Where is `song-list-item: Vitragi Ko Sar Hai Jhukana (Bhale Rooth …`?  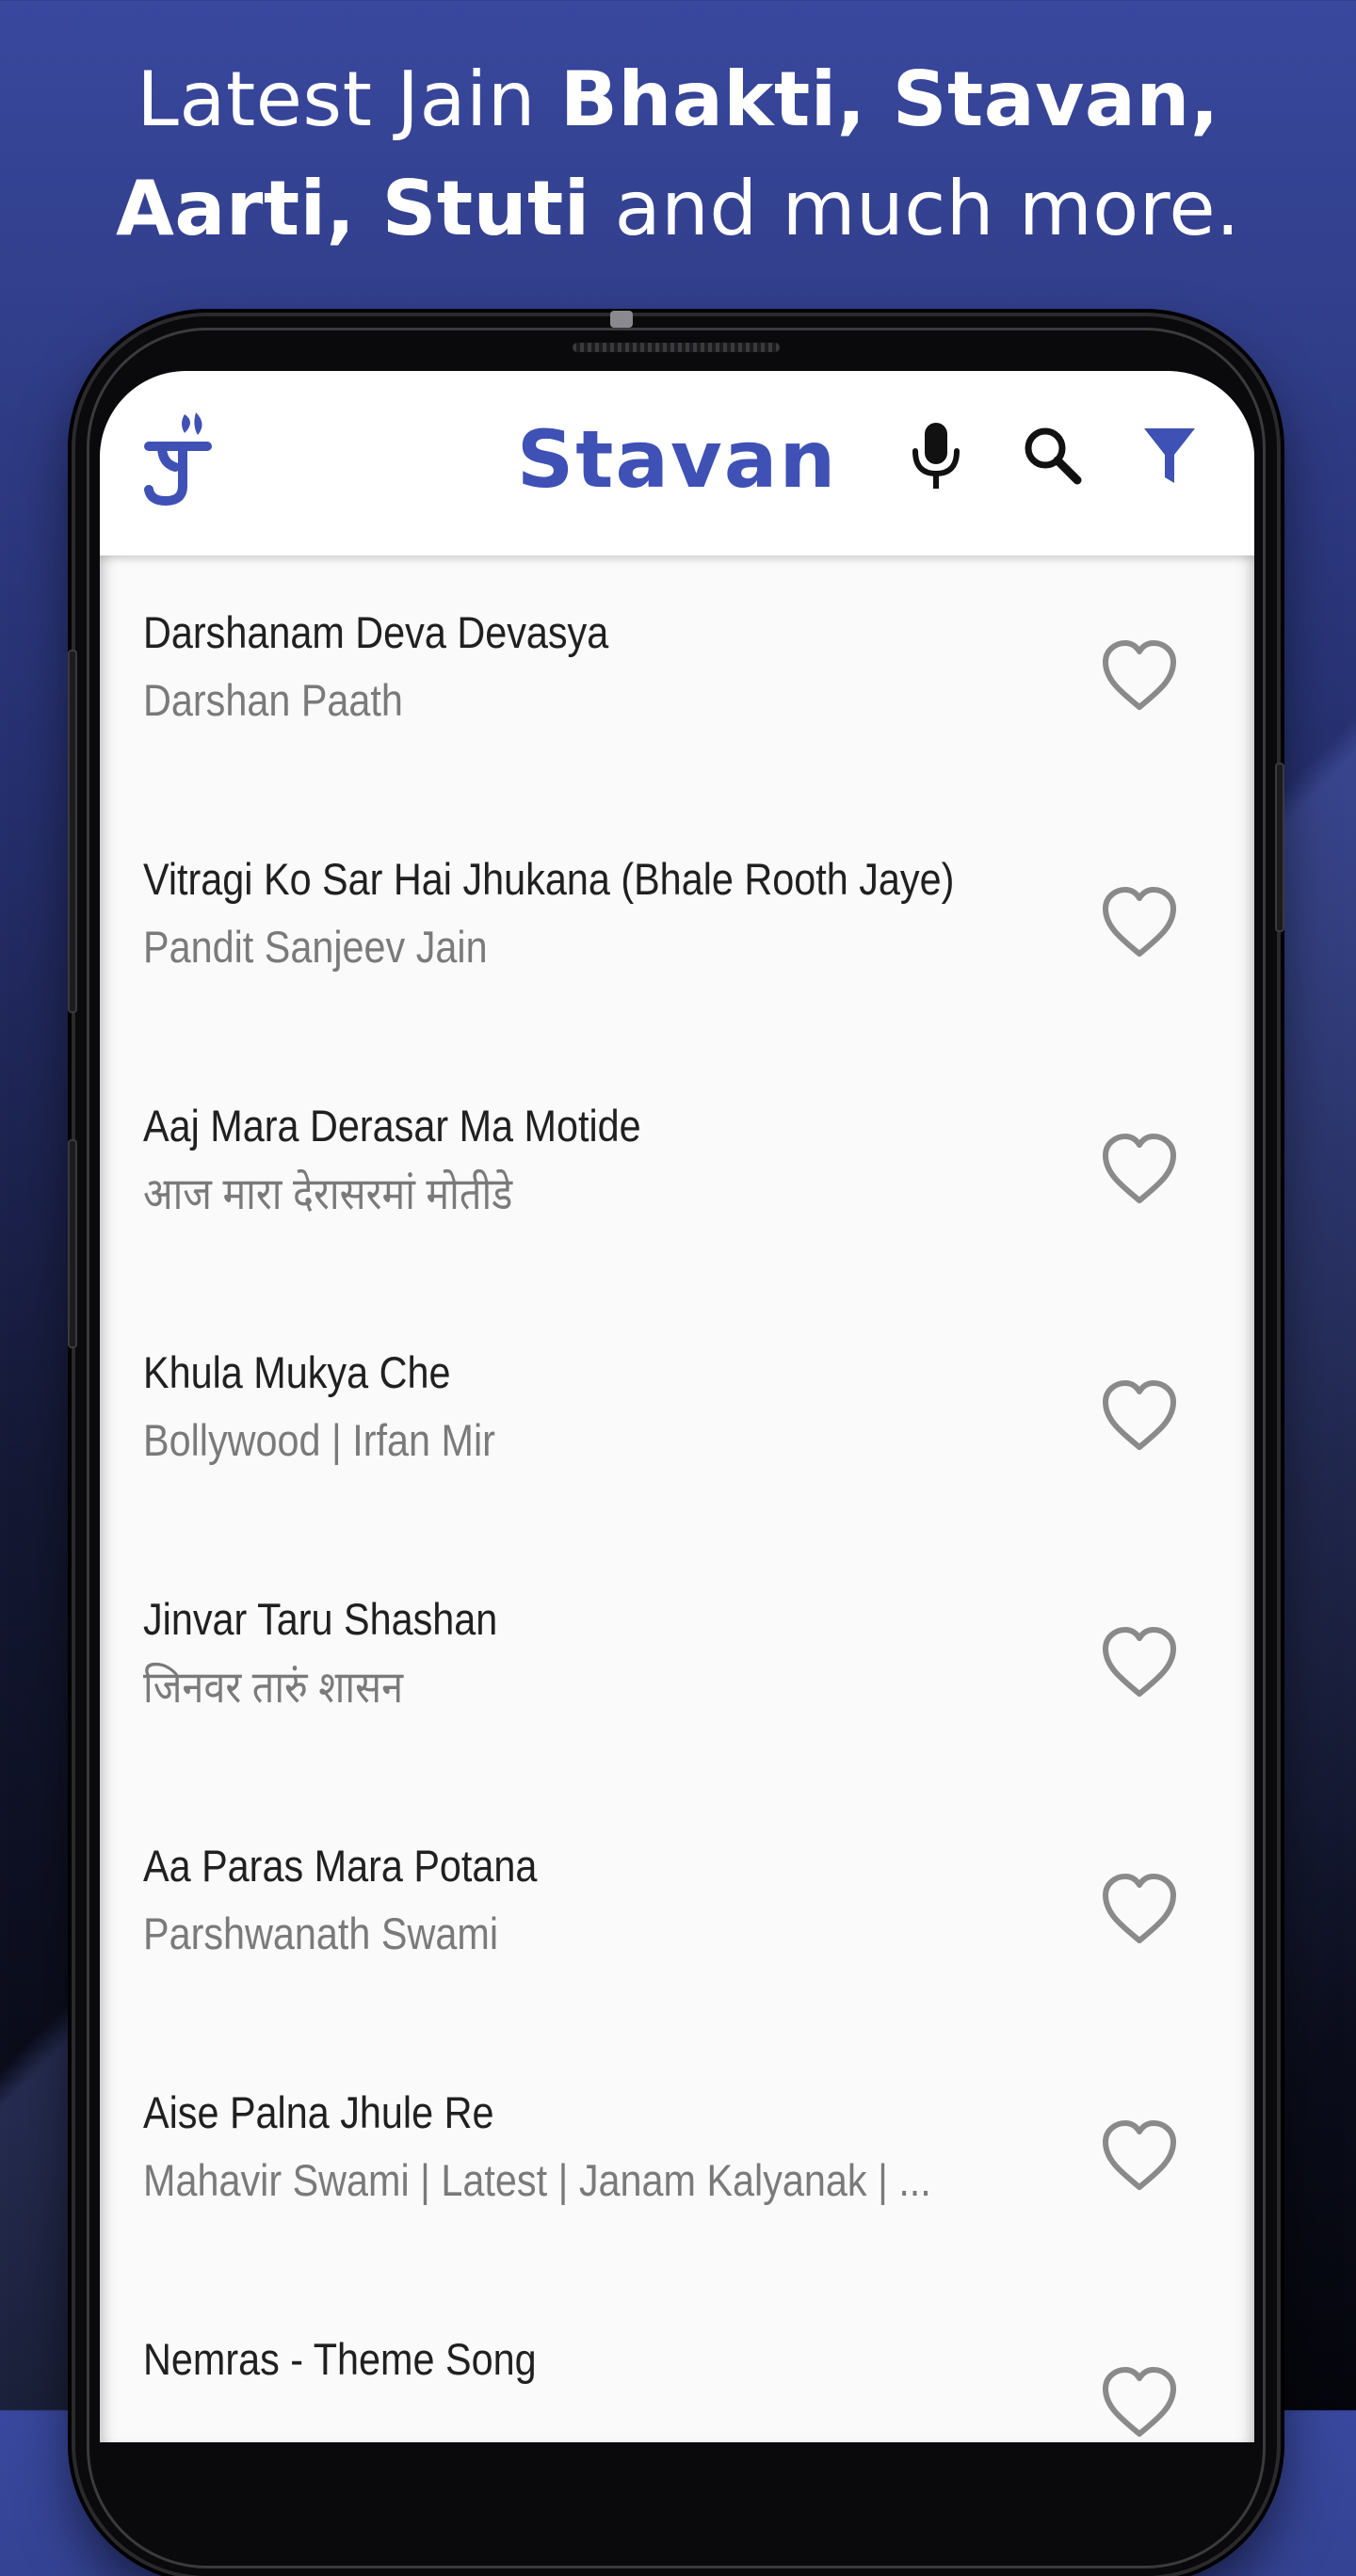
song-list-item: Vitragi Ko Sar Hai Jhukana (Bhale Rooth … is located at coordinates (677, 925).